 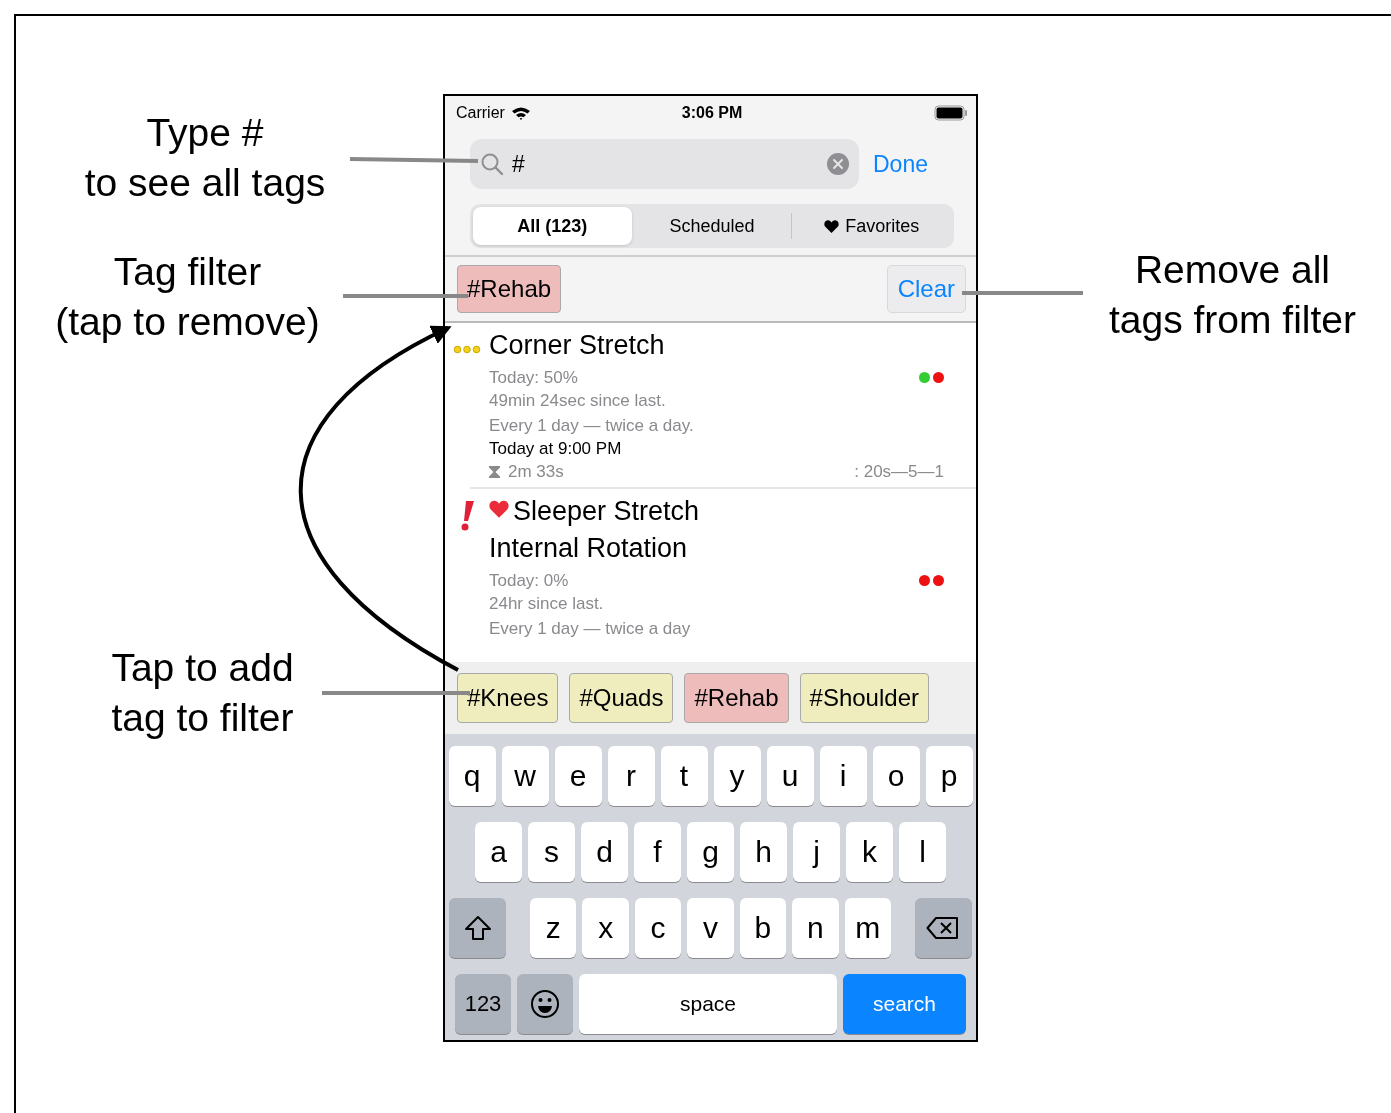 What do you see at coordinates (592, 426) in the screenshot?
I see `schedule-text: Every 1 day — twice a day.` at bounding box center [592, 426].